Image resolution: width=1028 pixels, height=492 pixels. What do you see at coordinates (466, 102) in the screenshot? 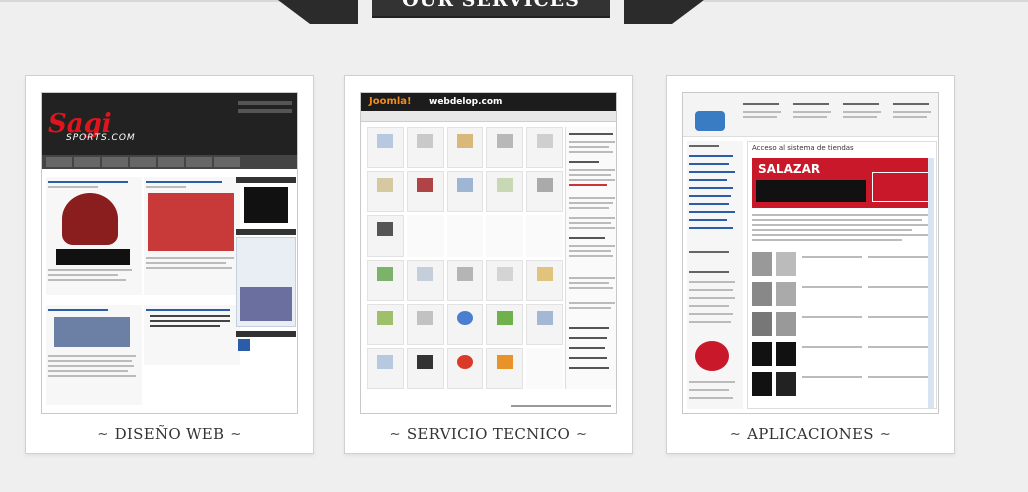
I see `preview-site-name: webdelop.com` at bounding box center [466, 102].